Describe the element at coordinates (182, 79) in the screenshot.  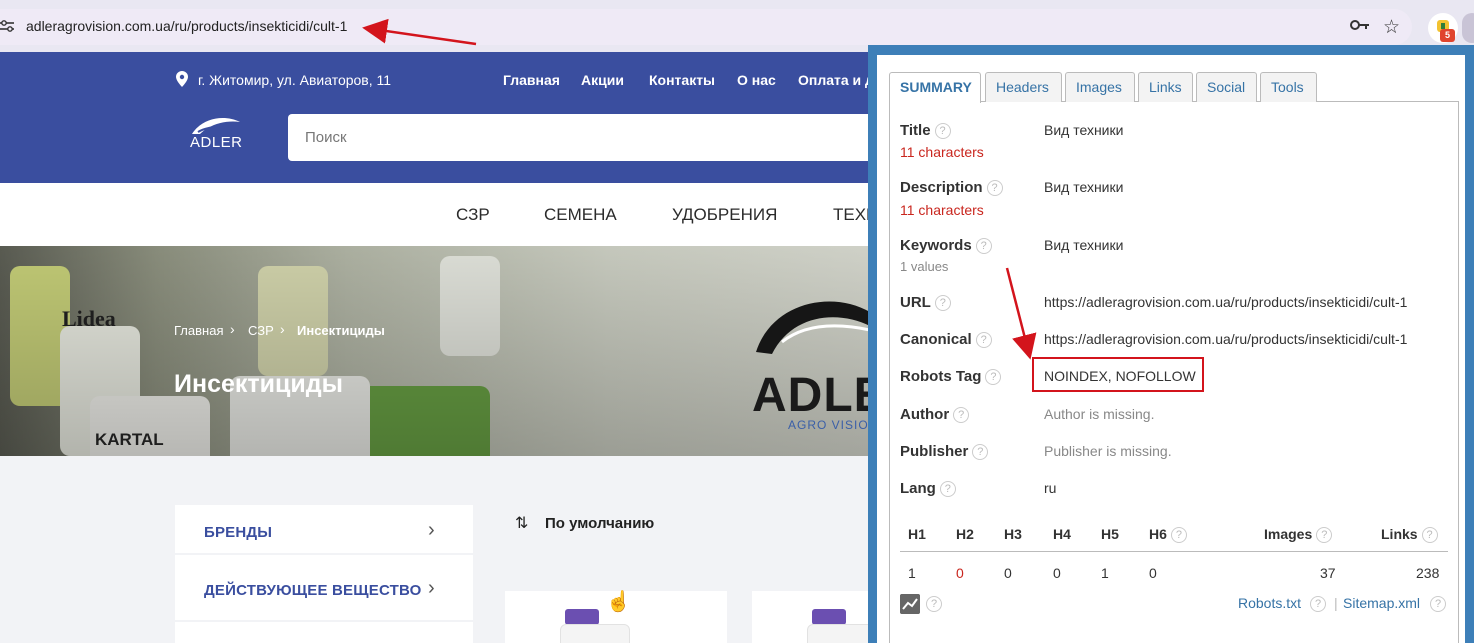
I see `location-pin-icon` at that location.